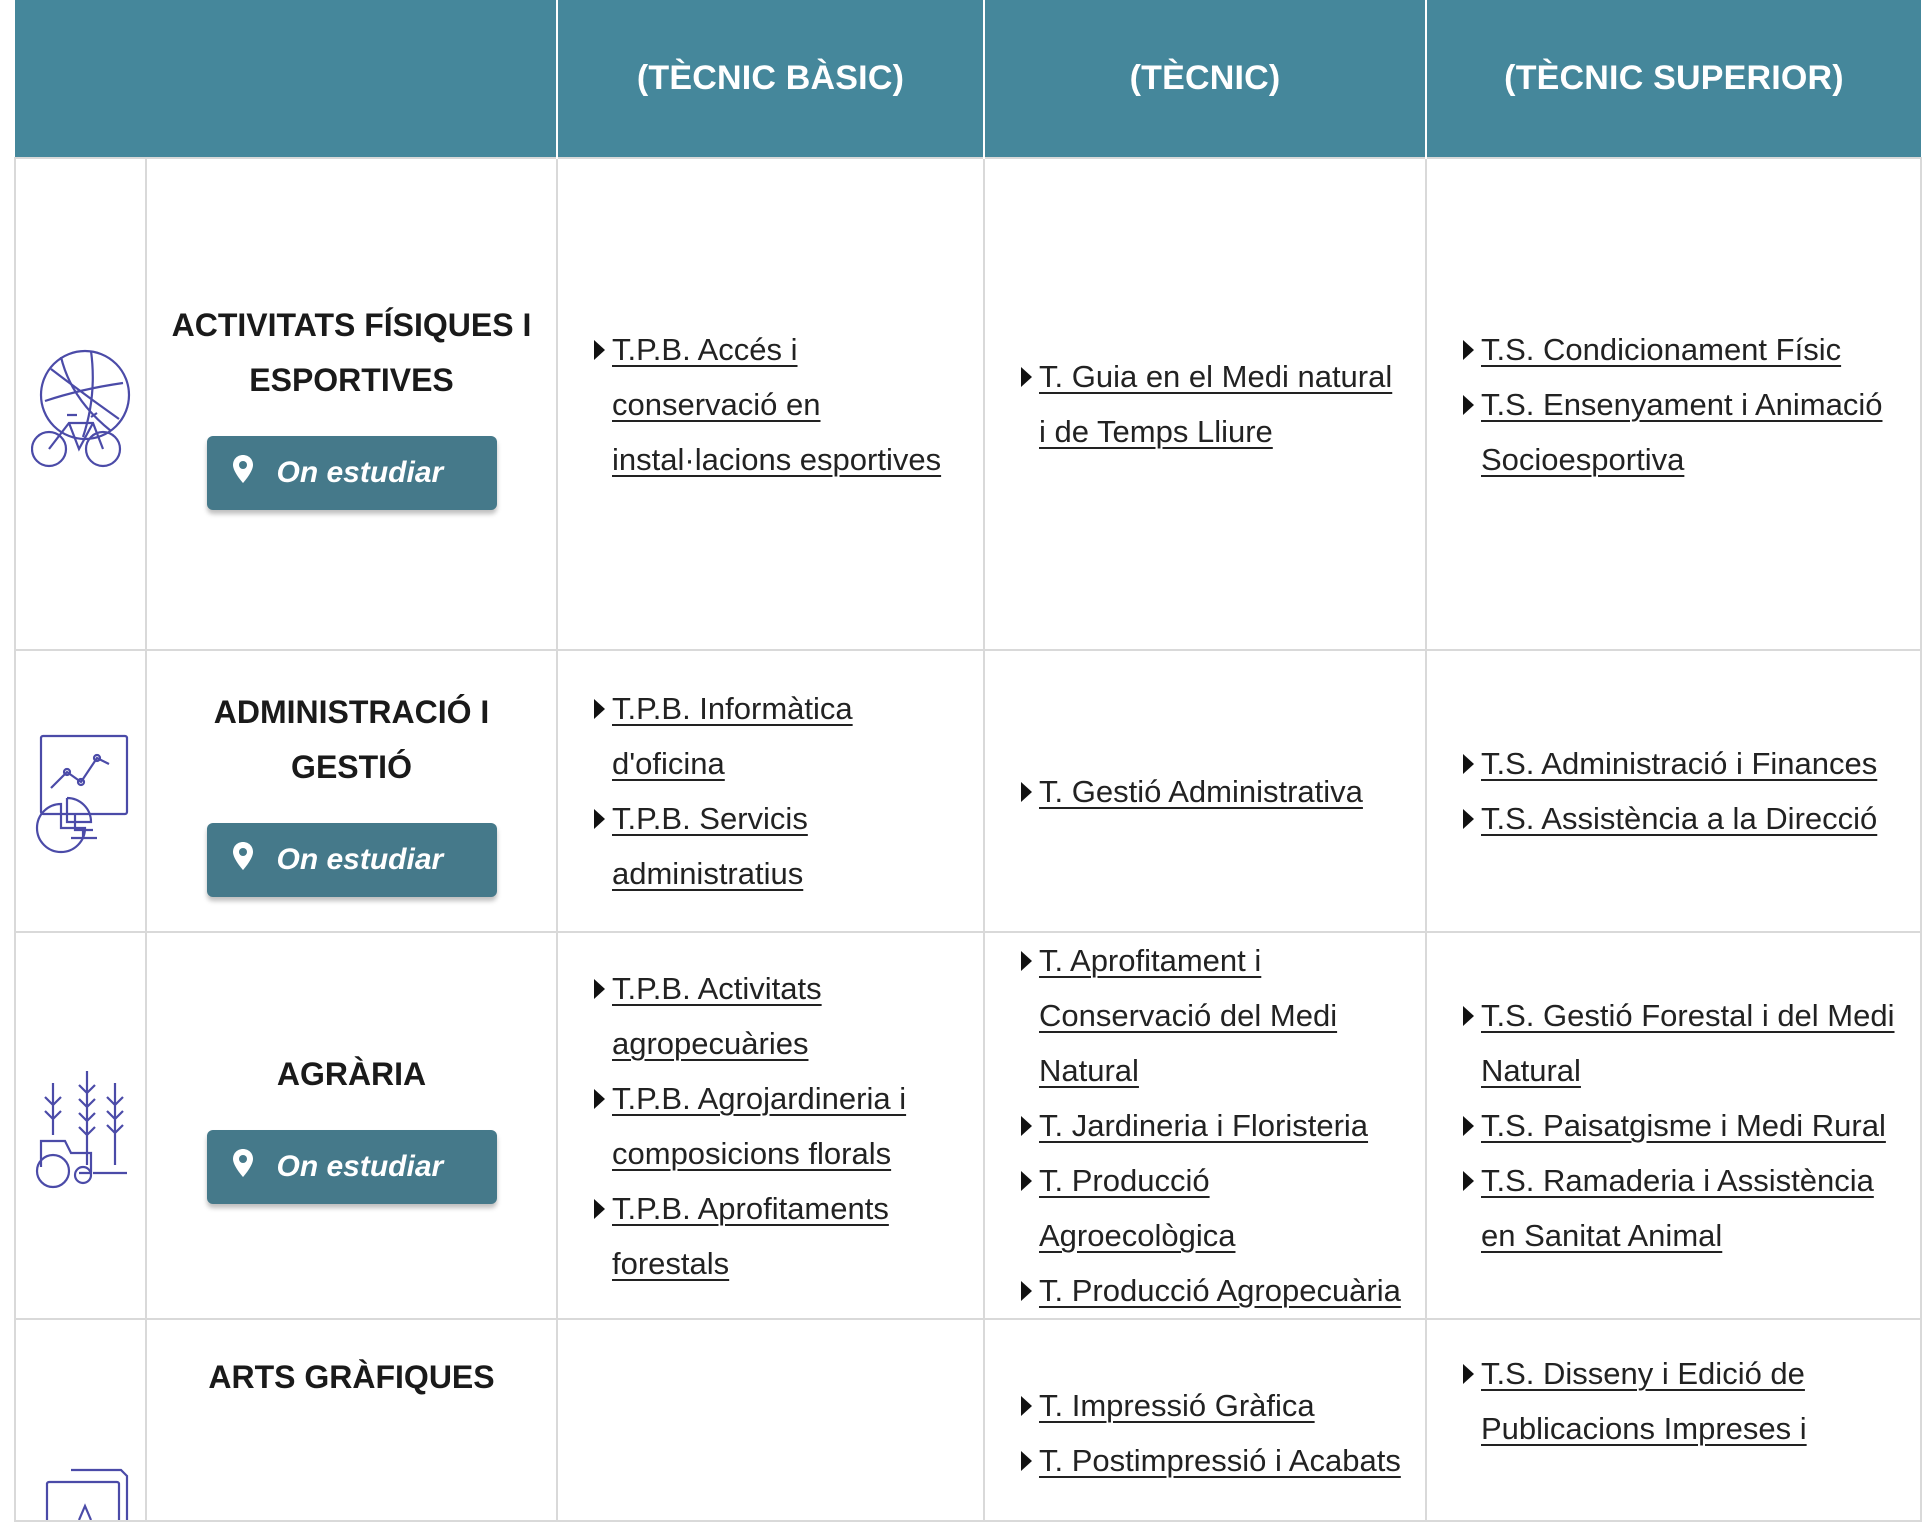  Describe the element at coordinates (351, 1125) in the screenshot. I see `family-cell: AGRÀRIA On estudiar` at that location.